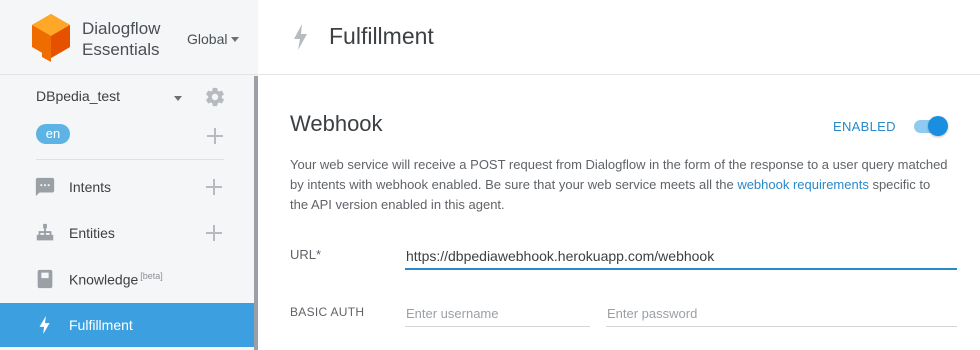  I want to click on section-title: Webhook, so click(336, 123).